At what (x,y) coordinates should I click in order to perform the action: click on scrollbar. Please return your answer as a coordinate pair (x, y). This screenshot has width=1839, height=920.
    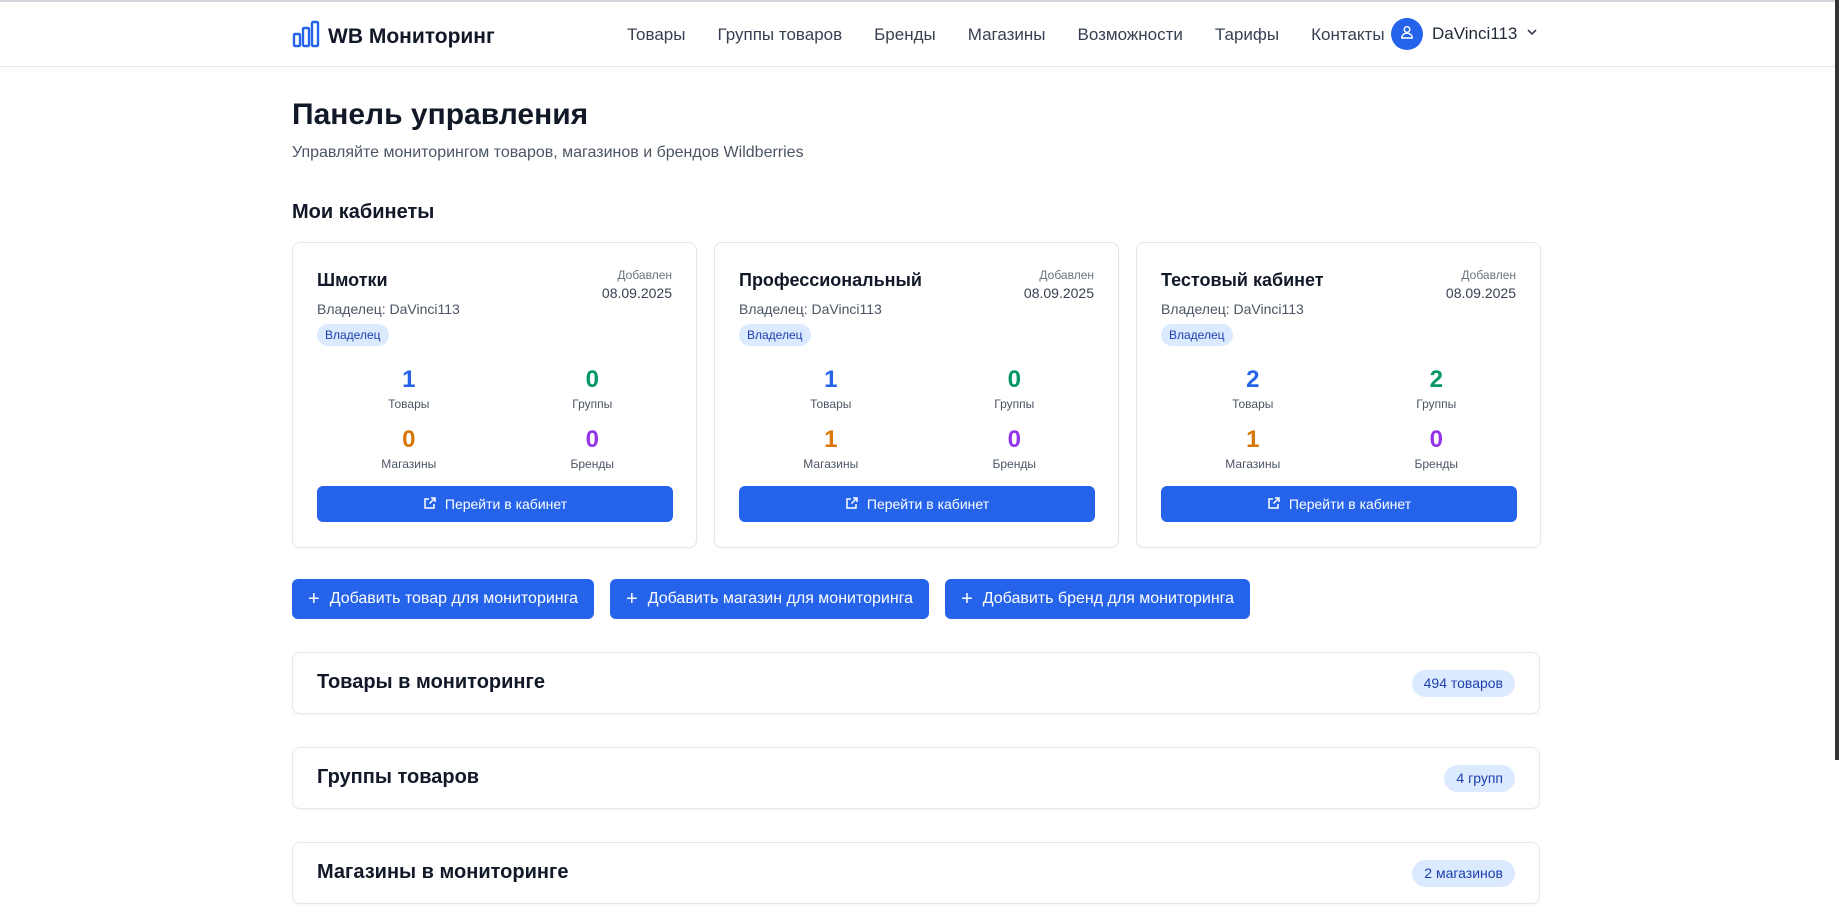
    Looking at the image, I should click on (1837, 380).